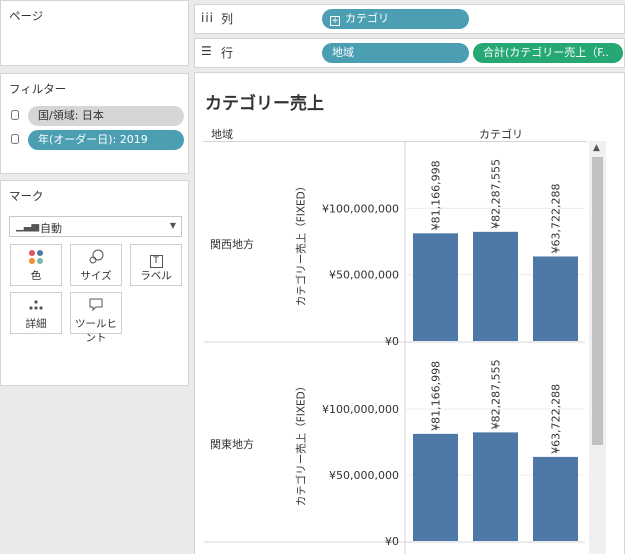  Describe the element at coordinates (36, 324) in the screenshot. I see `detail-button-label: 詳細` at that location.